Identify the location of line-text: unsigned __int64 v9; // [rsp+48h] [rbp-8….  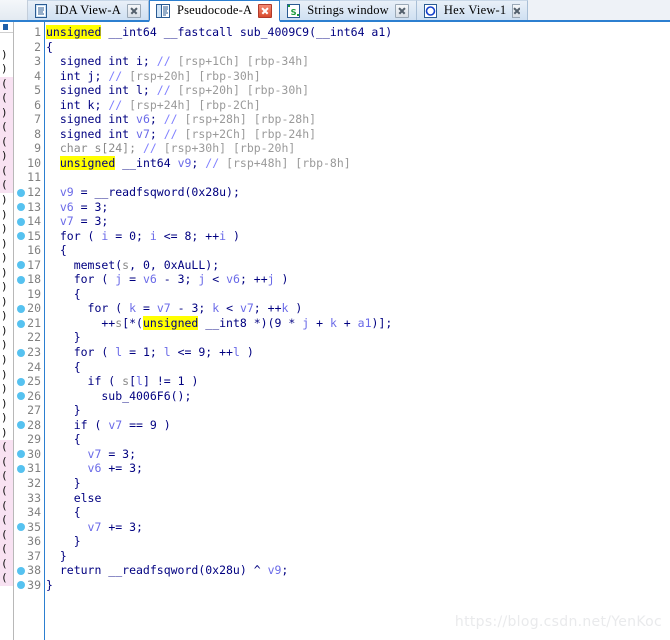
(205, 162).